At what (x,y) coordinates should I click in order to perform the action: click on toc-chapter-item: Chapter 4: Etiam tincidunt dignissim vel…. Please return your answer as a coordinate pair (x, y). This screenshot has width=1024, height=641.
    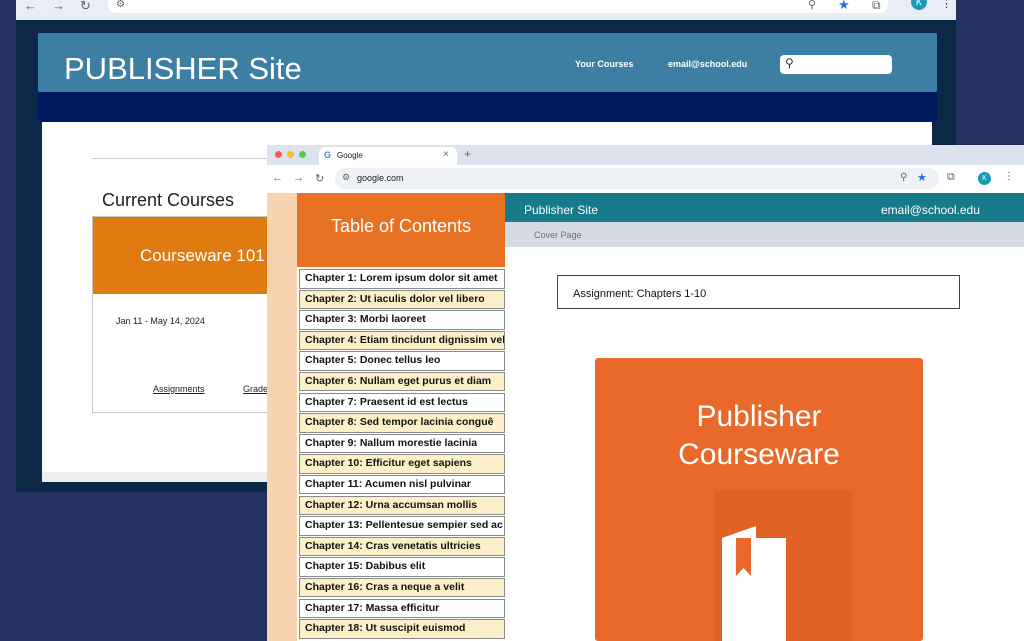
    Looking at the image, I should click on (402, 340).